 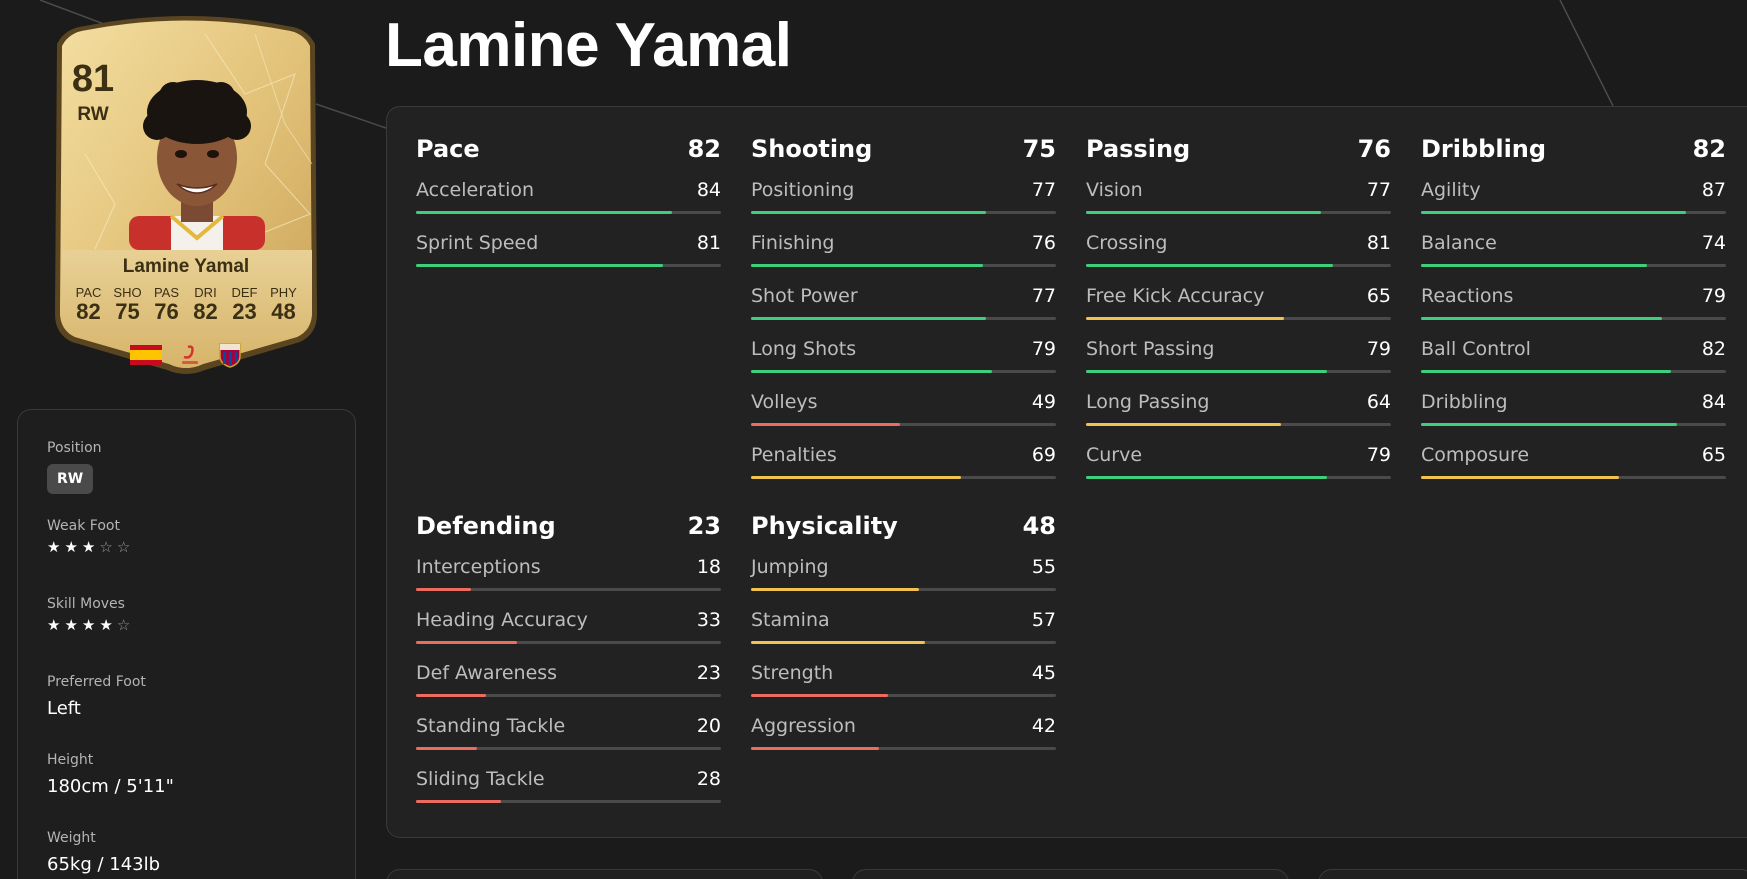 What do you see at coordinates (803, 190) in the screenshot?
I see `attribute-name: Positioning` at bounding box center [803, 190].